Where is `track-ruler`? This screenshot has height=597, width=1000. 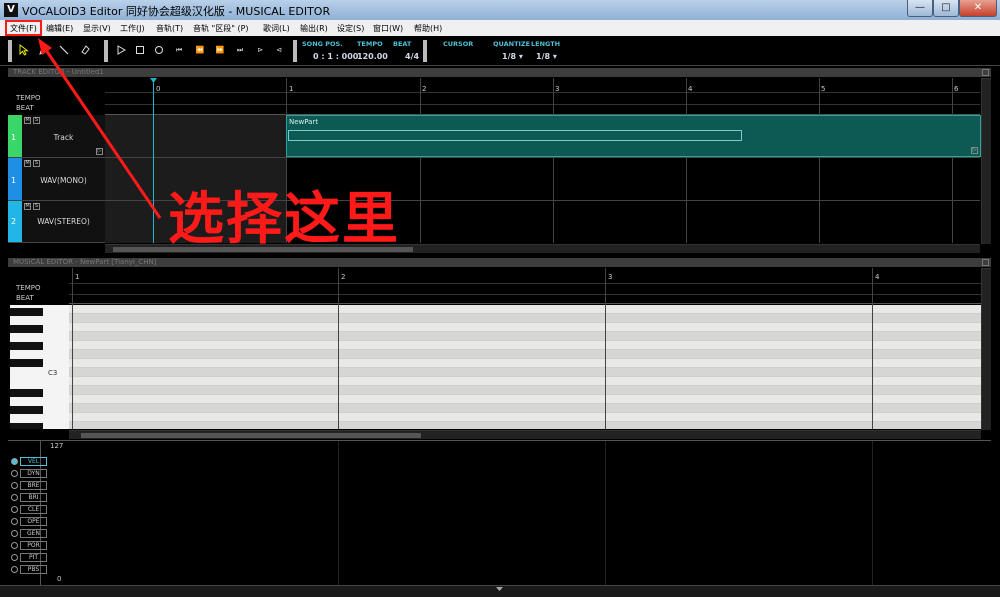
track-ruler is located at coordinates (542, 96).